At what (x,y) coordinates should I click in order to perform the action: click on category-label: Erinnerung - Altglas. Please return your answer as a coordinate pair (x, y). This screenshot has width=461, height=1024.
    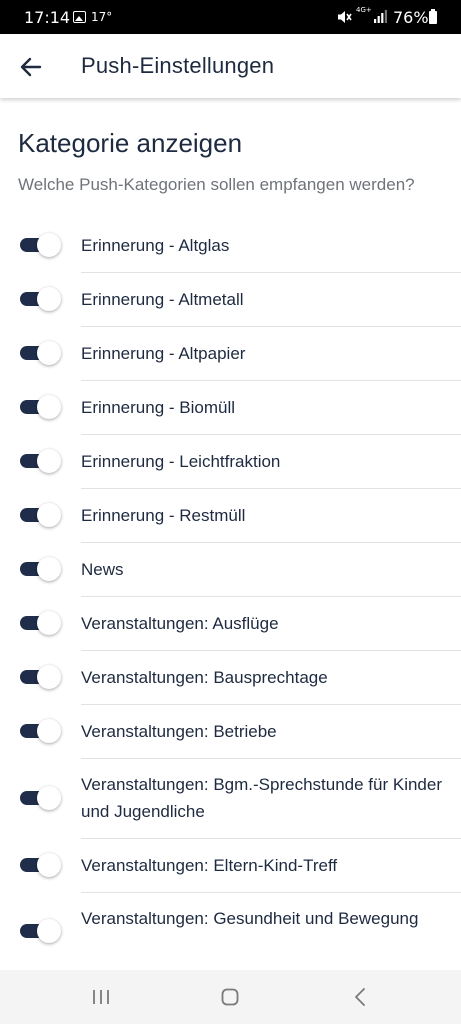
    Looking at the image, I should click on (155, 245).